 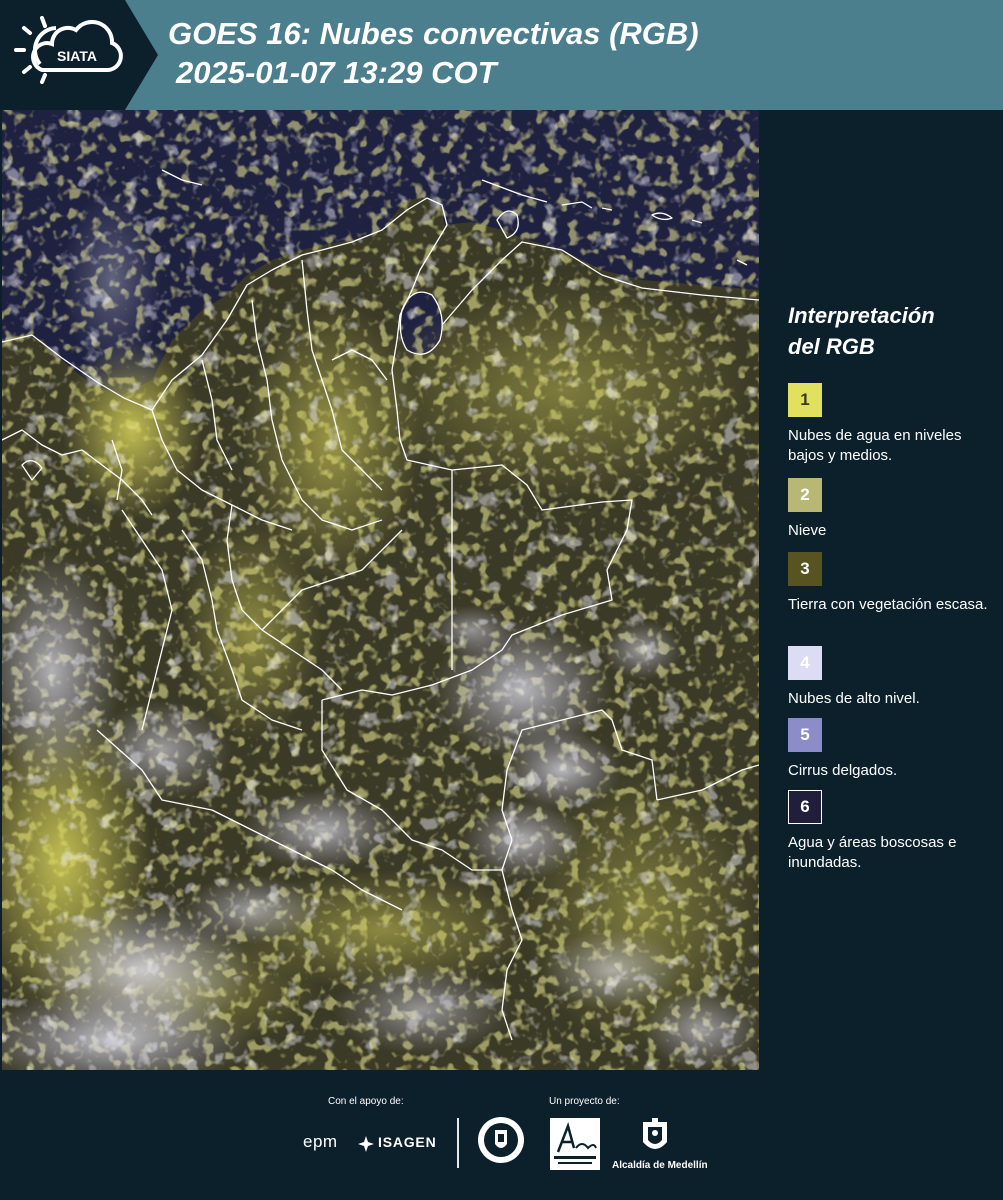 I want to click on project-label: Un proyecto de:, so click(x=584, y=1101).